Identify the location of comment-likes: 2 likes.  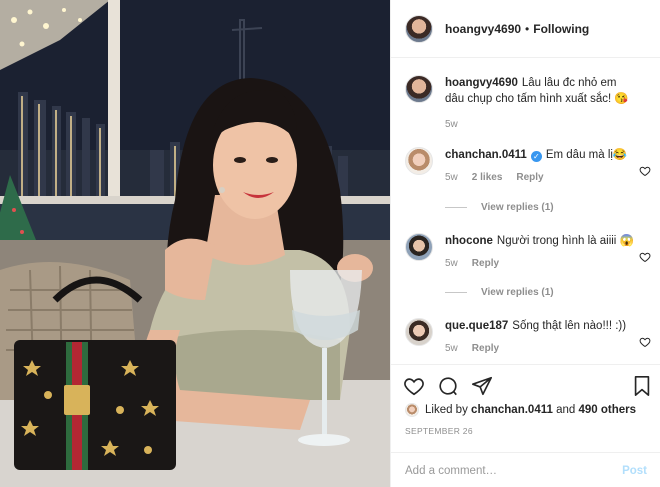
(487, 177).